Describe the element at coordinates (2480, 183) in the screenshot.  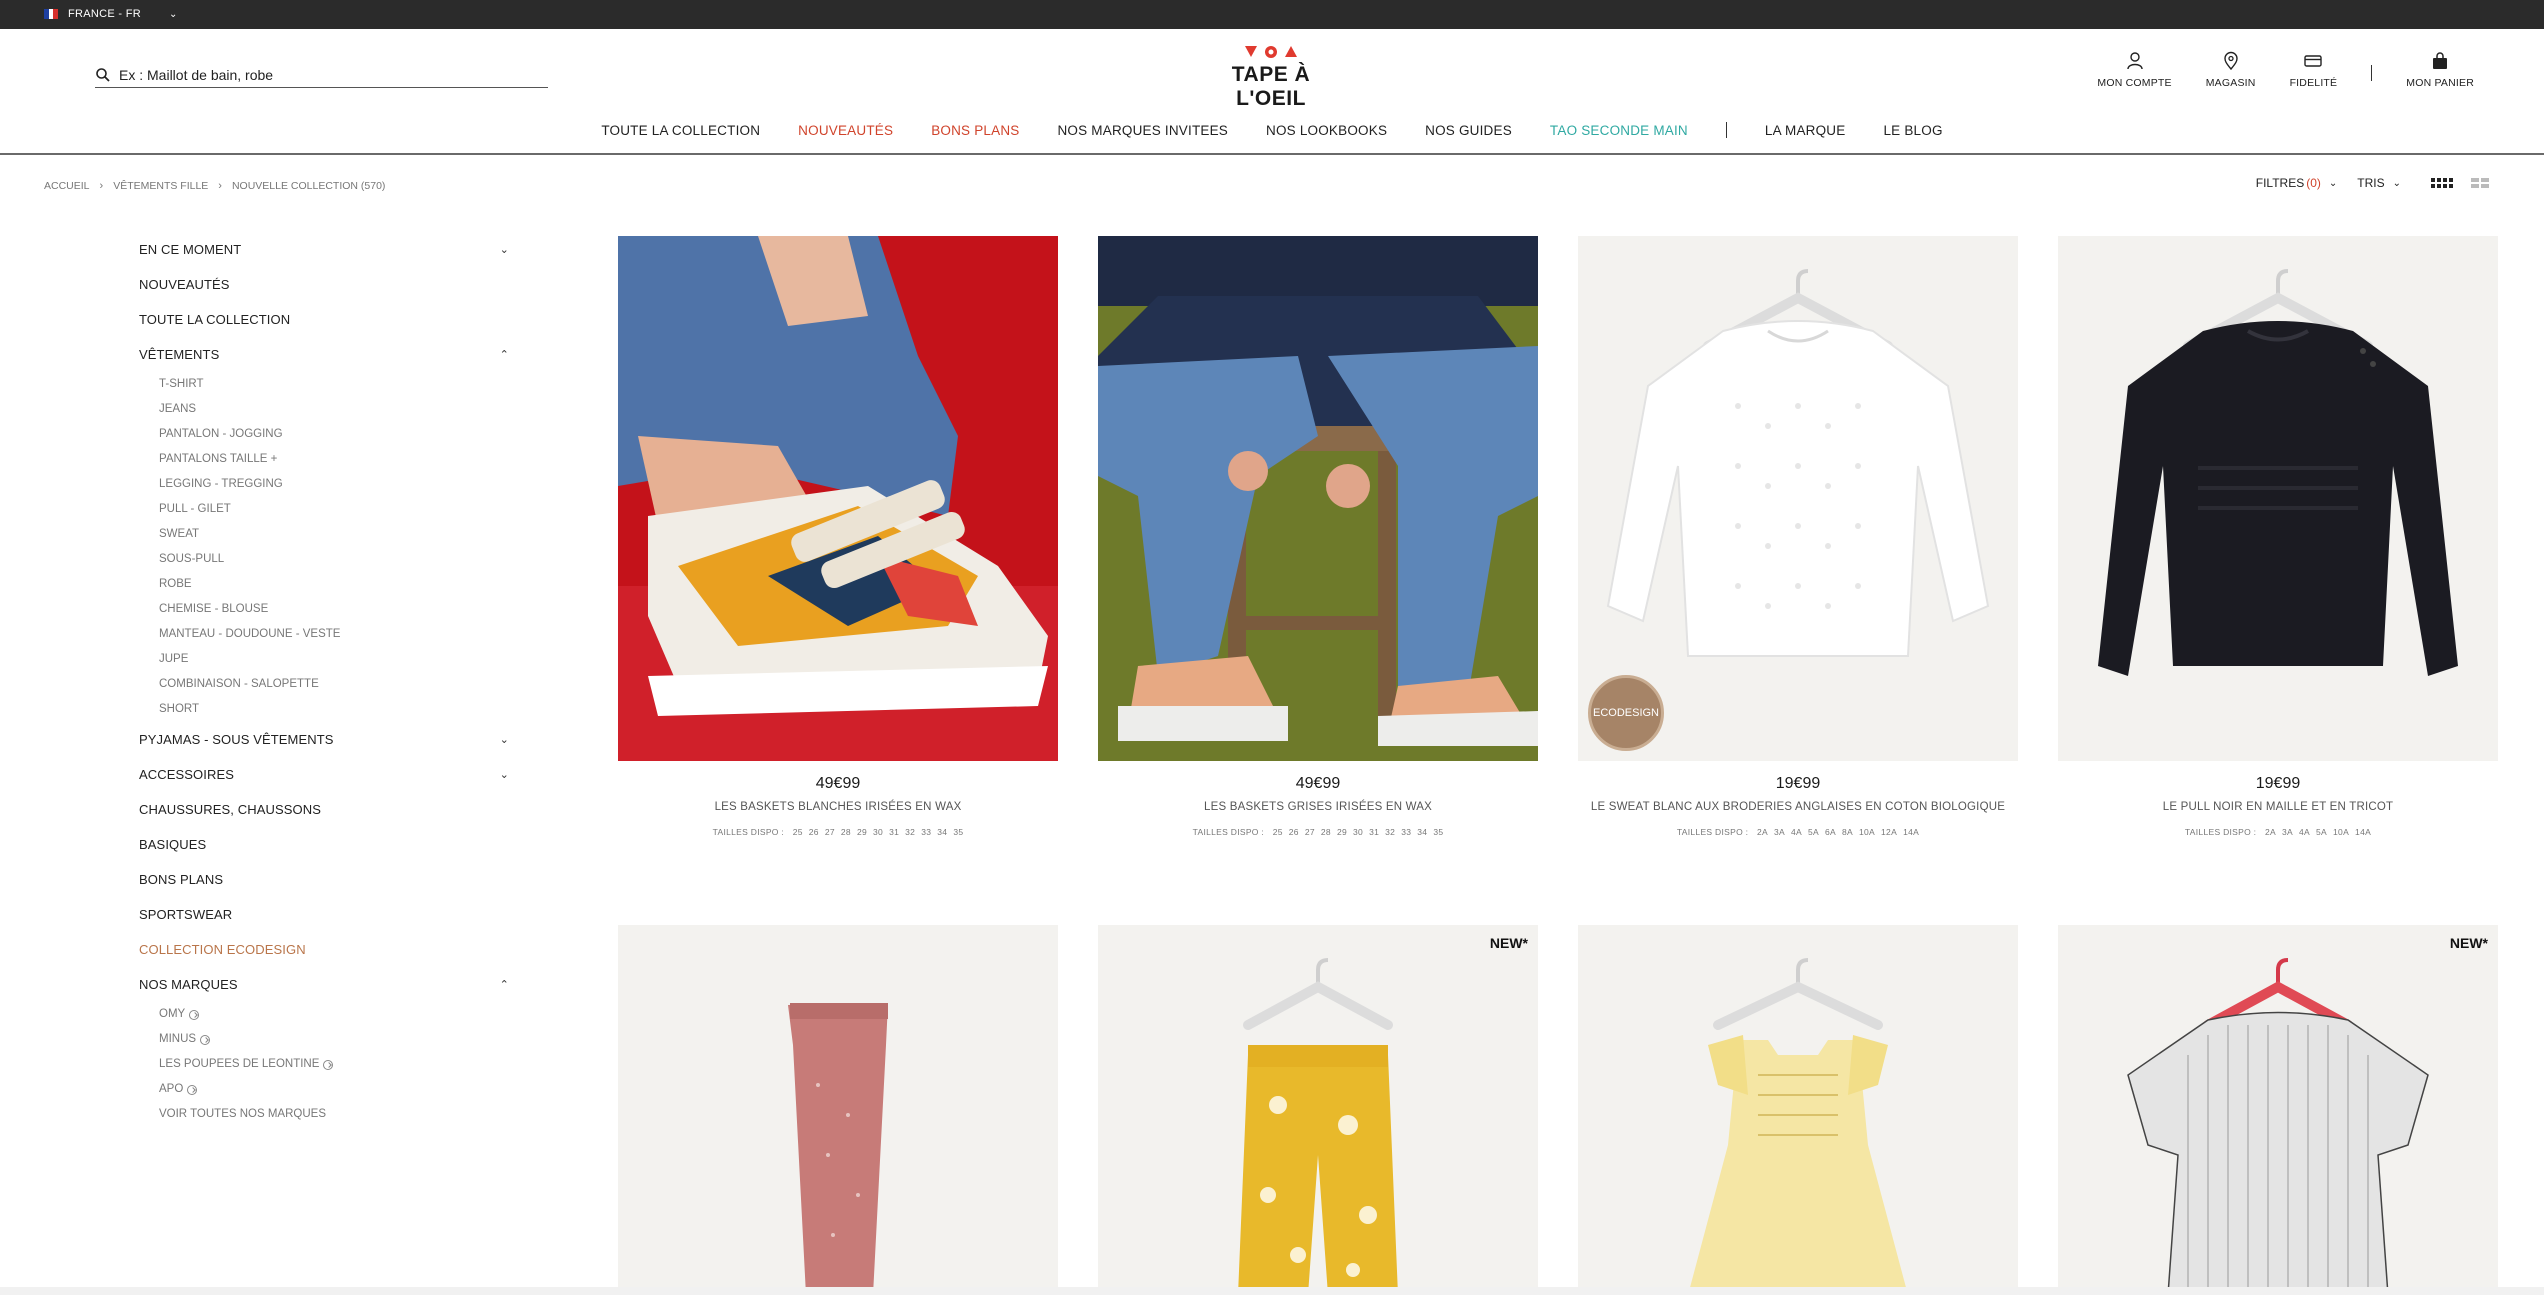
I see `large-view-icon` at that location.